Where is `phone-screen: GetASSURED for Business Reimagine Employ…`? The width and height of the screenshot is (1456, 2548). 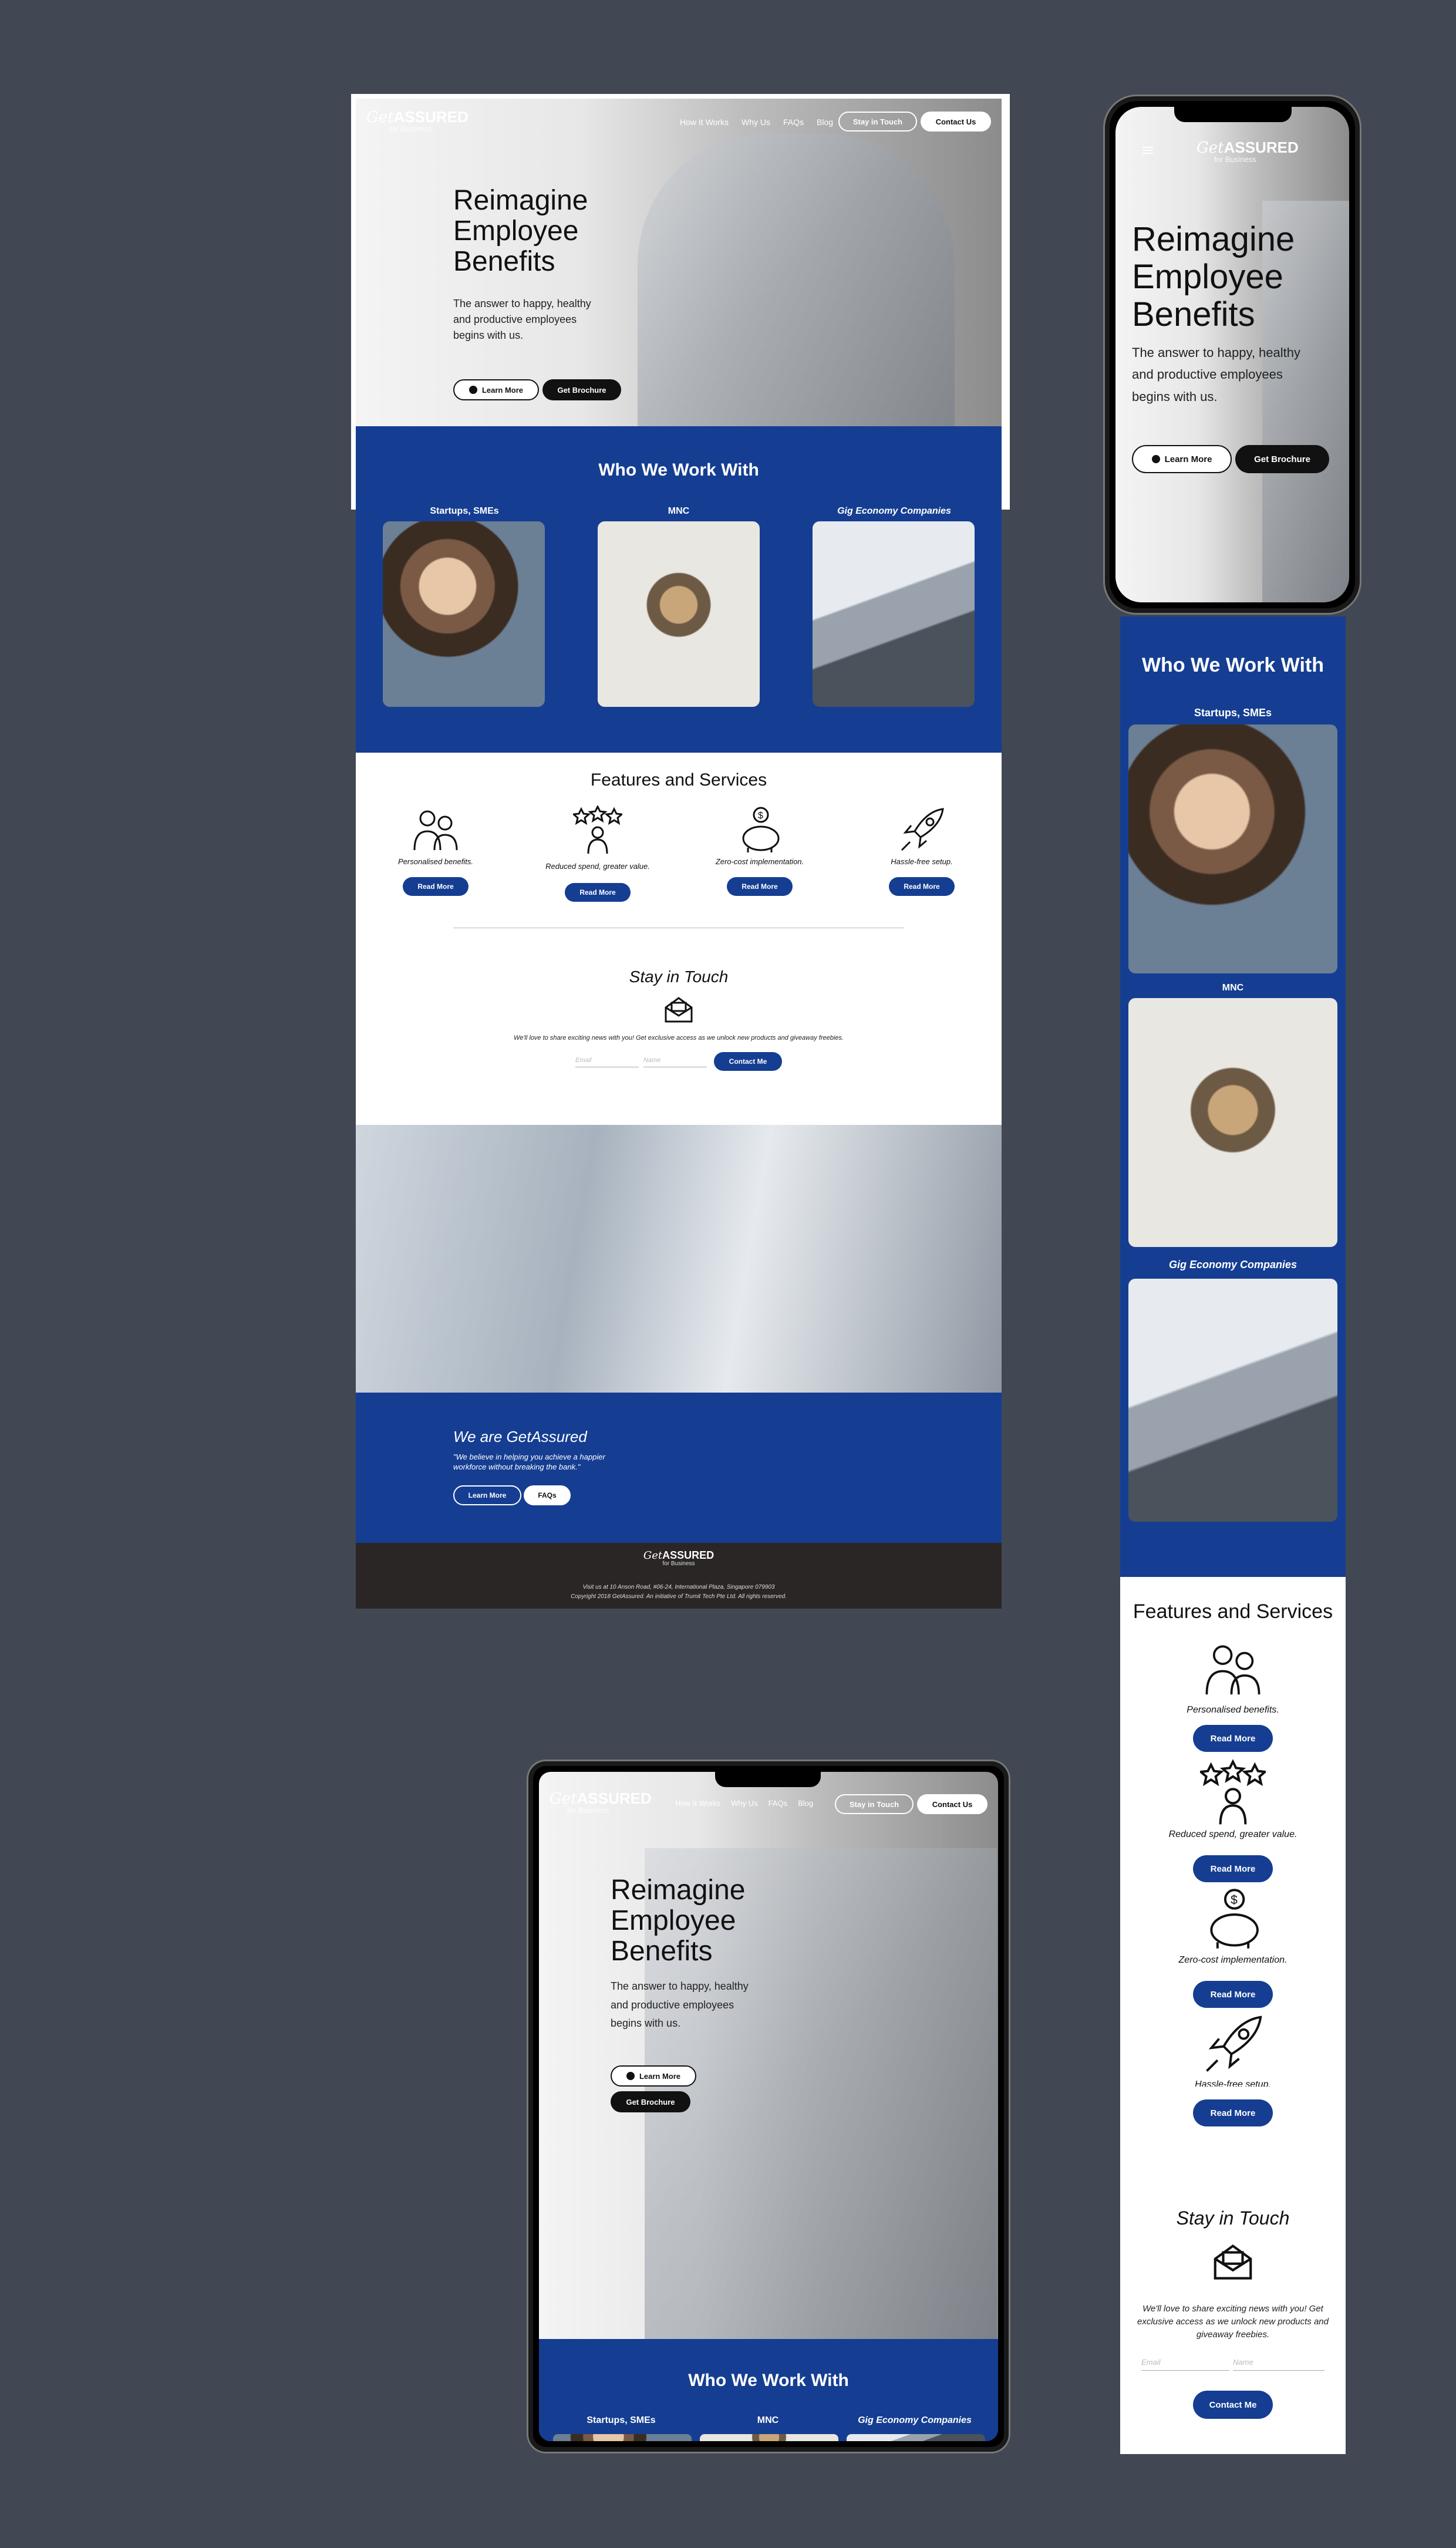
phone-screen: GetASSURED for Business Reimagine Employ… is located at coordinates (1232, 354).